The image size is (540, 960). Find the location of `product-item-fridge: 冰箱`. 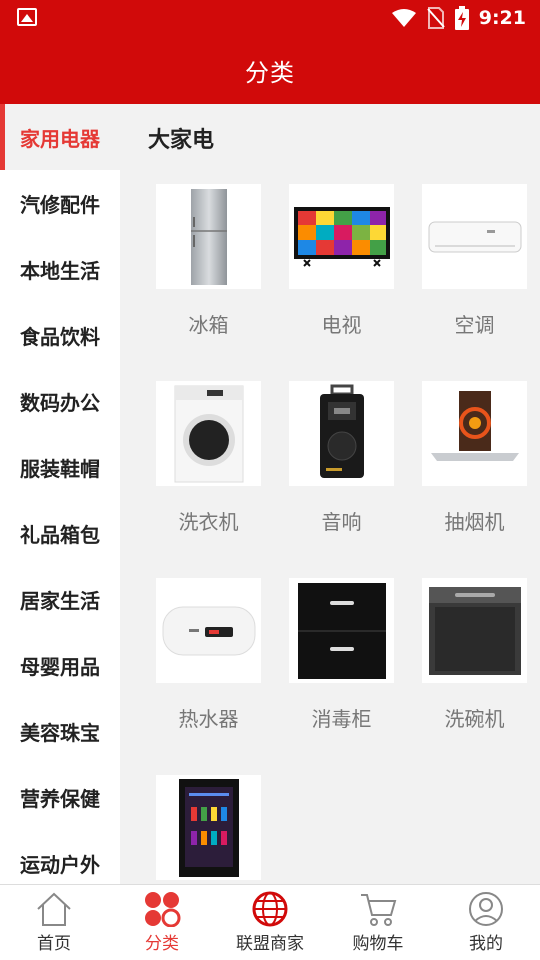

product-item-fridge: 冰箱 is located at coordinates (208, 261).